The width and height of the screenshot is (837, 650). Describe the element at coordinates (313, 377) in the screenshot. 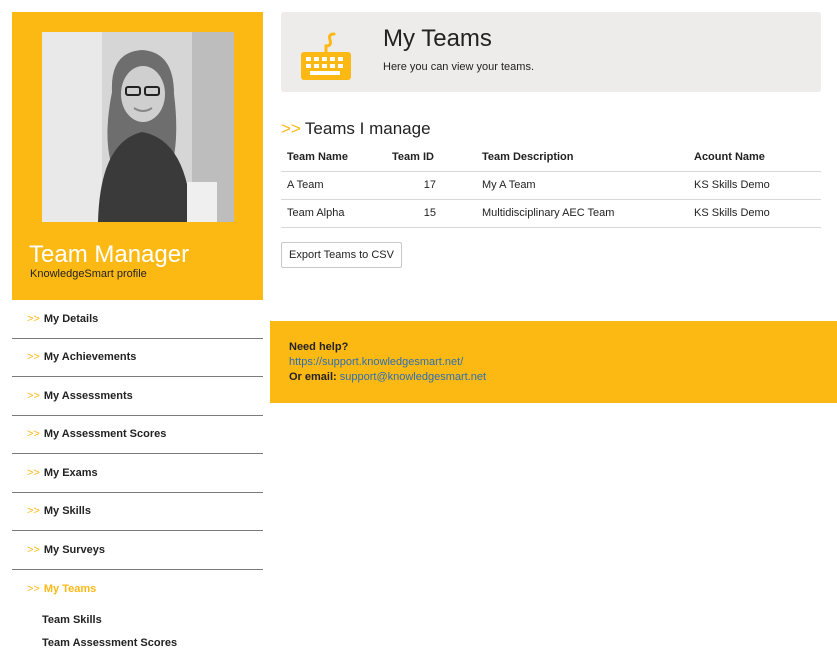

I see `email-label: Or email:` at that location.